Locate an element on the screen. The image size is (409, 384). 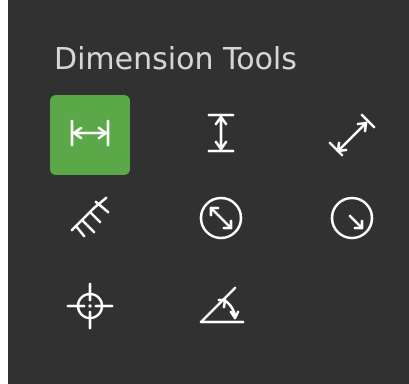
diameter-dimension-tool is located at coordinates (221, 220).